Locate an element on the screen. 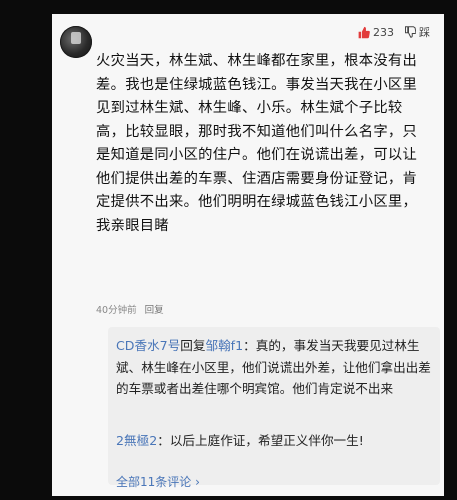  reply-button: 回复 is located at coordinates (154, 310).